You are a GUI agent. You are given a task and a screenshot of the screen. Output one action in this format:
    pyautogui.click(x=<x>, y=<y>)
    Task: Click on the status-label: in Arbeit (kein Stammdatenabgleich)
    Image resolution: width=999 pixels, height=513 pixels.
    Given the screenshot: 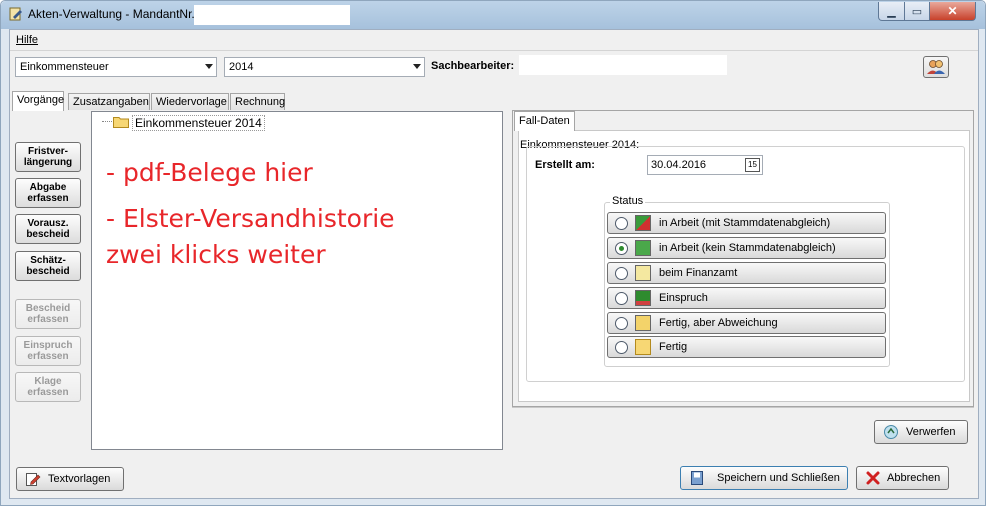 What is the action you would take?
    pyautogui.click(x=747, y=248)
    